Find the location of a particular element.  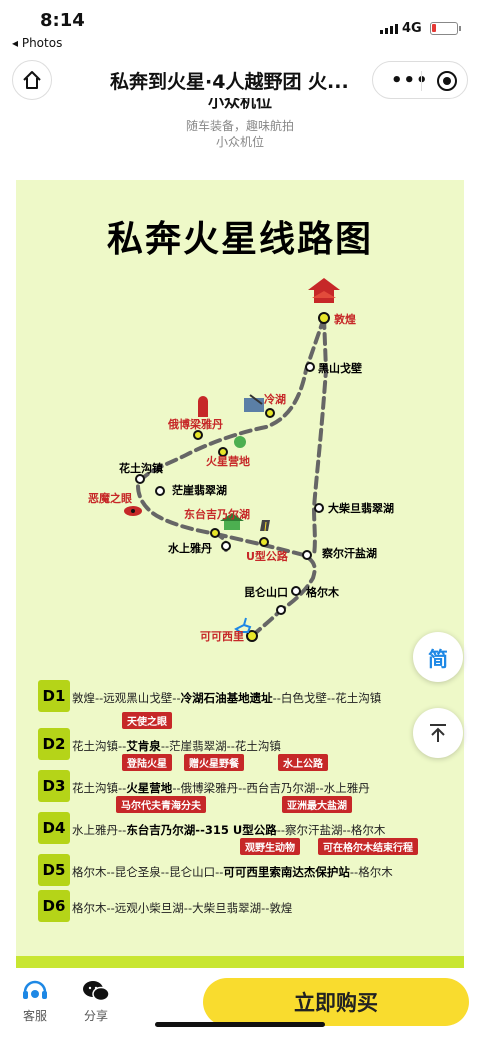

intro-line-2: 小众机位 is located at coordinates (239, 142).